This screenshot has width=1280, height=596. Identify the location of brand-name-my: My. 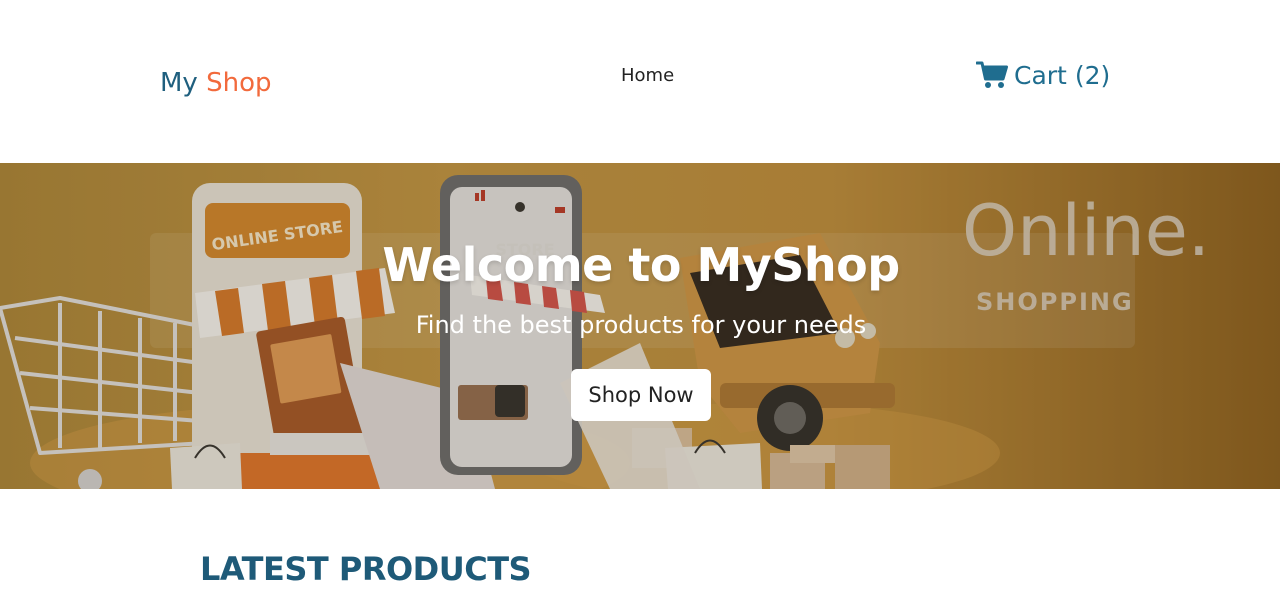
(179, 83).